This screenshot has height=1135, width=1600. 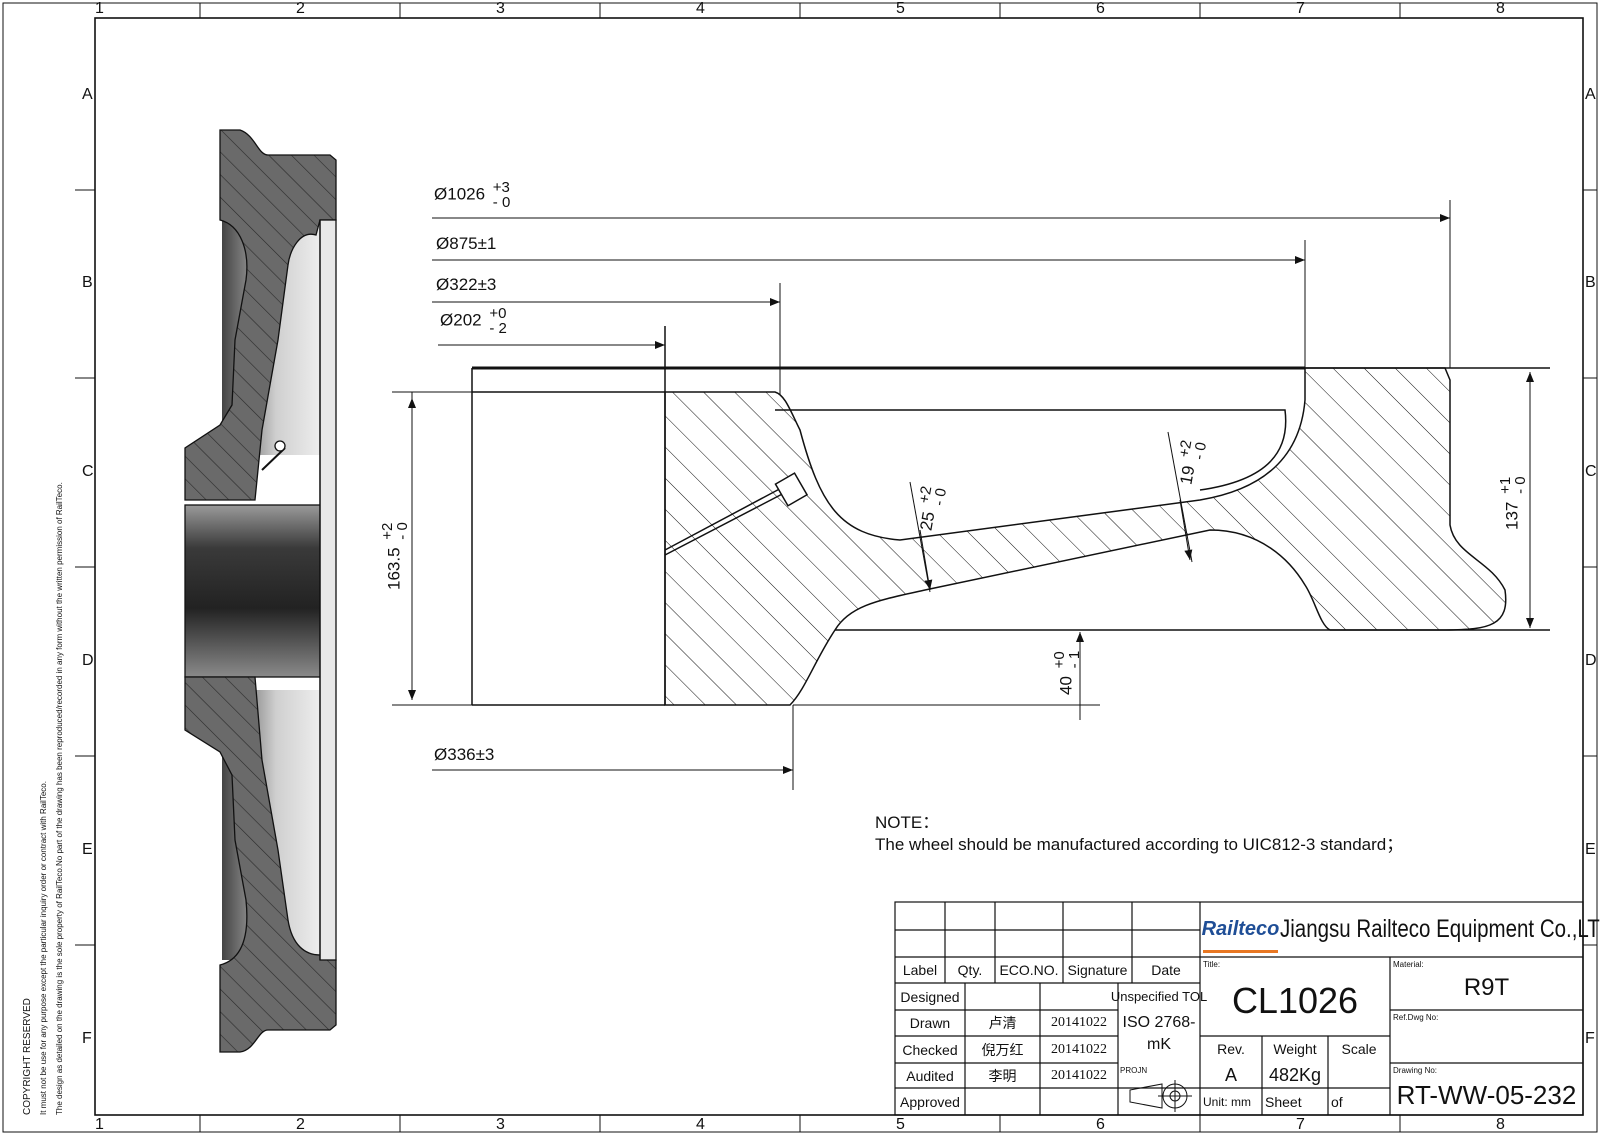 I want to click on dim-value: 875±1, so click(x=473, y=243).